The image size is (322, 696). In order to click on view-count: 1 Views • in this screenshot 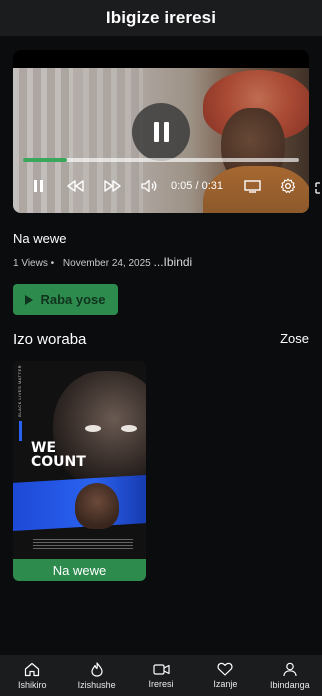, I will do `click(34, 263)`.